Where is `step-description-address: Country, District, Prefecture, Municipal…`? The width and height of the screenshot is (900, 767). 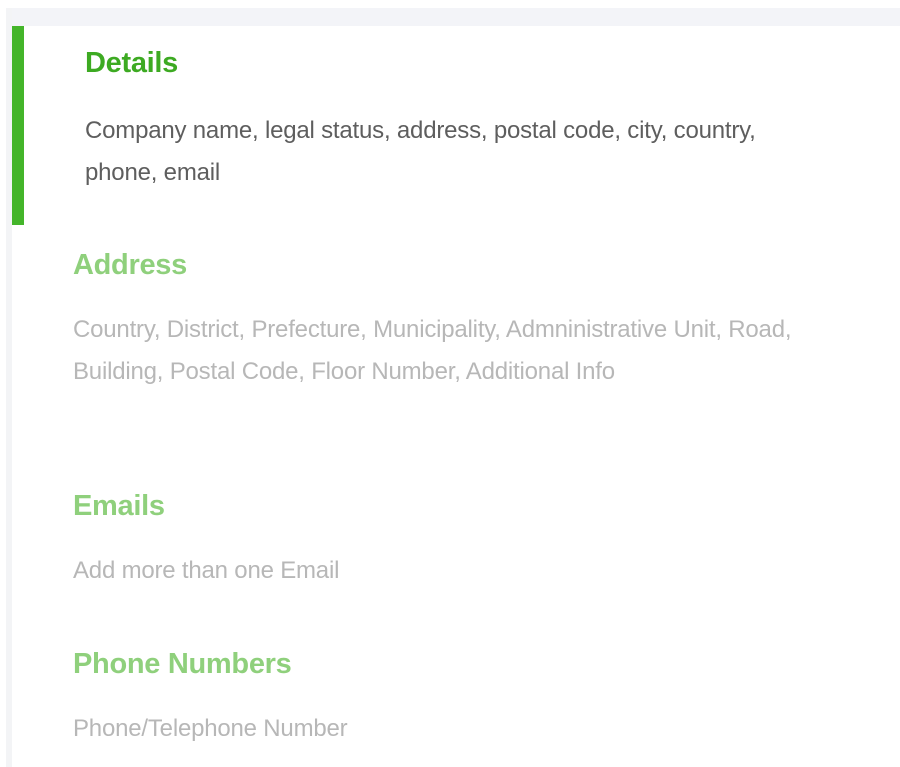 step-description-address: Country, District, Prefecture, Municipal… is located at coordinates (432, 350).